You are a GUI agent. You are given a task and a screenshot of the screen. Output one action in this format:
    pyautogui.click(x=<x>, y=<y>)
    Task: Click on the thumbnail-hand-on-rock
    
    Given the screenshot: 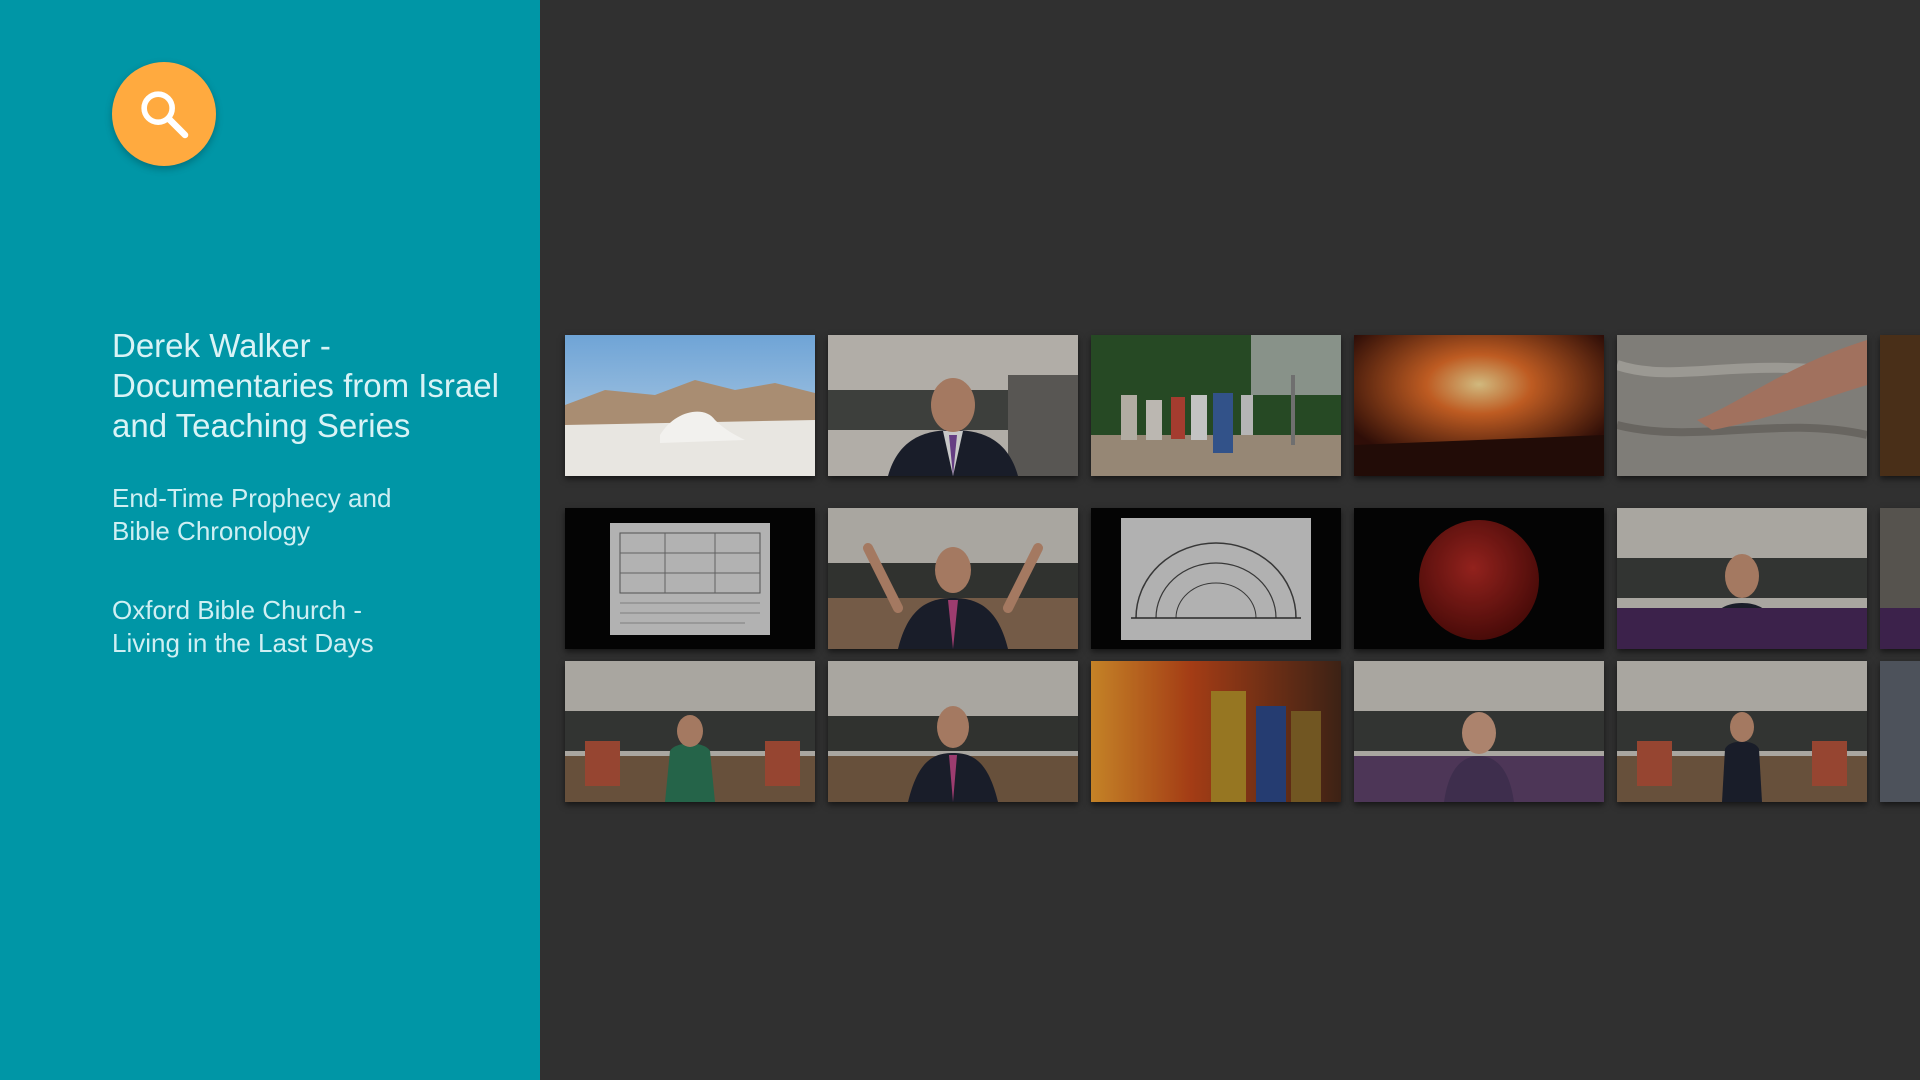 What is the action you would take?
    pyautogui.click(x=1742, y=405)
    